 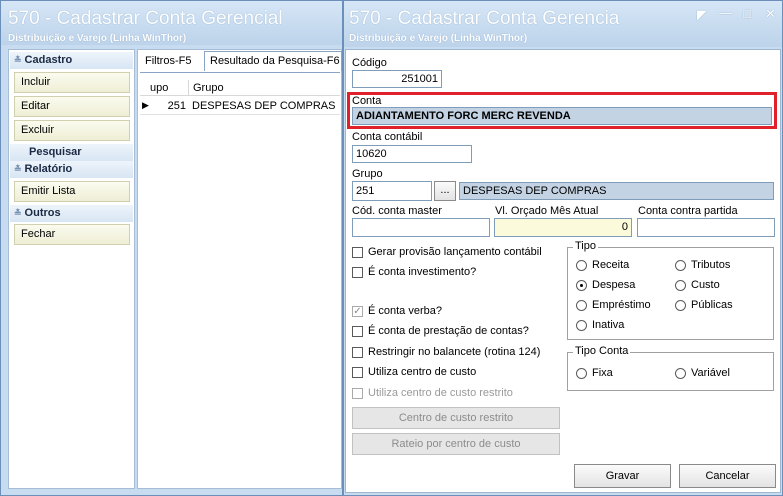 I want to click on row-code: 251, so click(x=176, y=106).